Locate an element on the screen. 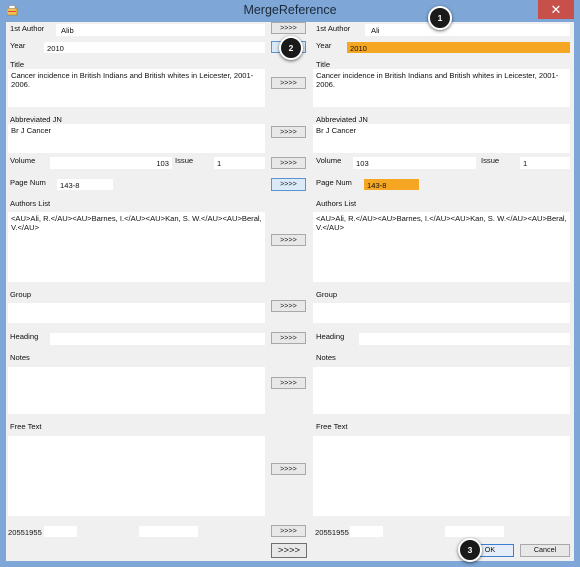 This screenshot has width=580, height=567. left-abbrev-field: Br J Cancer is located at coordinates (136, 138).